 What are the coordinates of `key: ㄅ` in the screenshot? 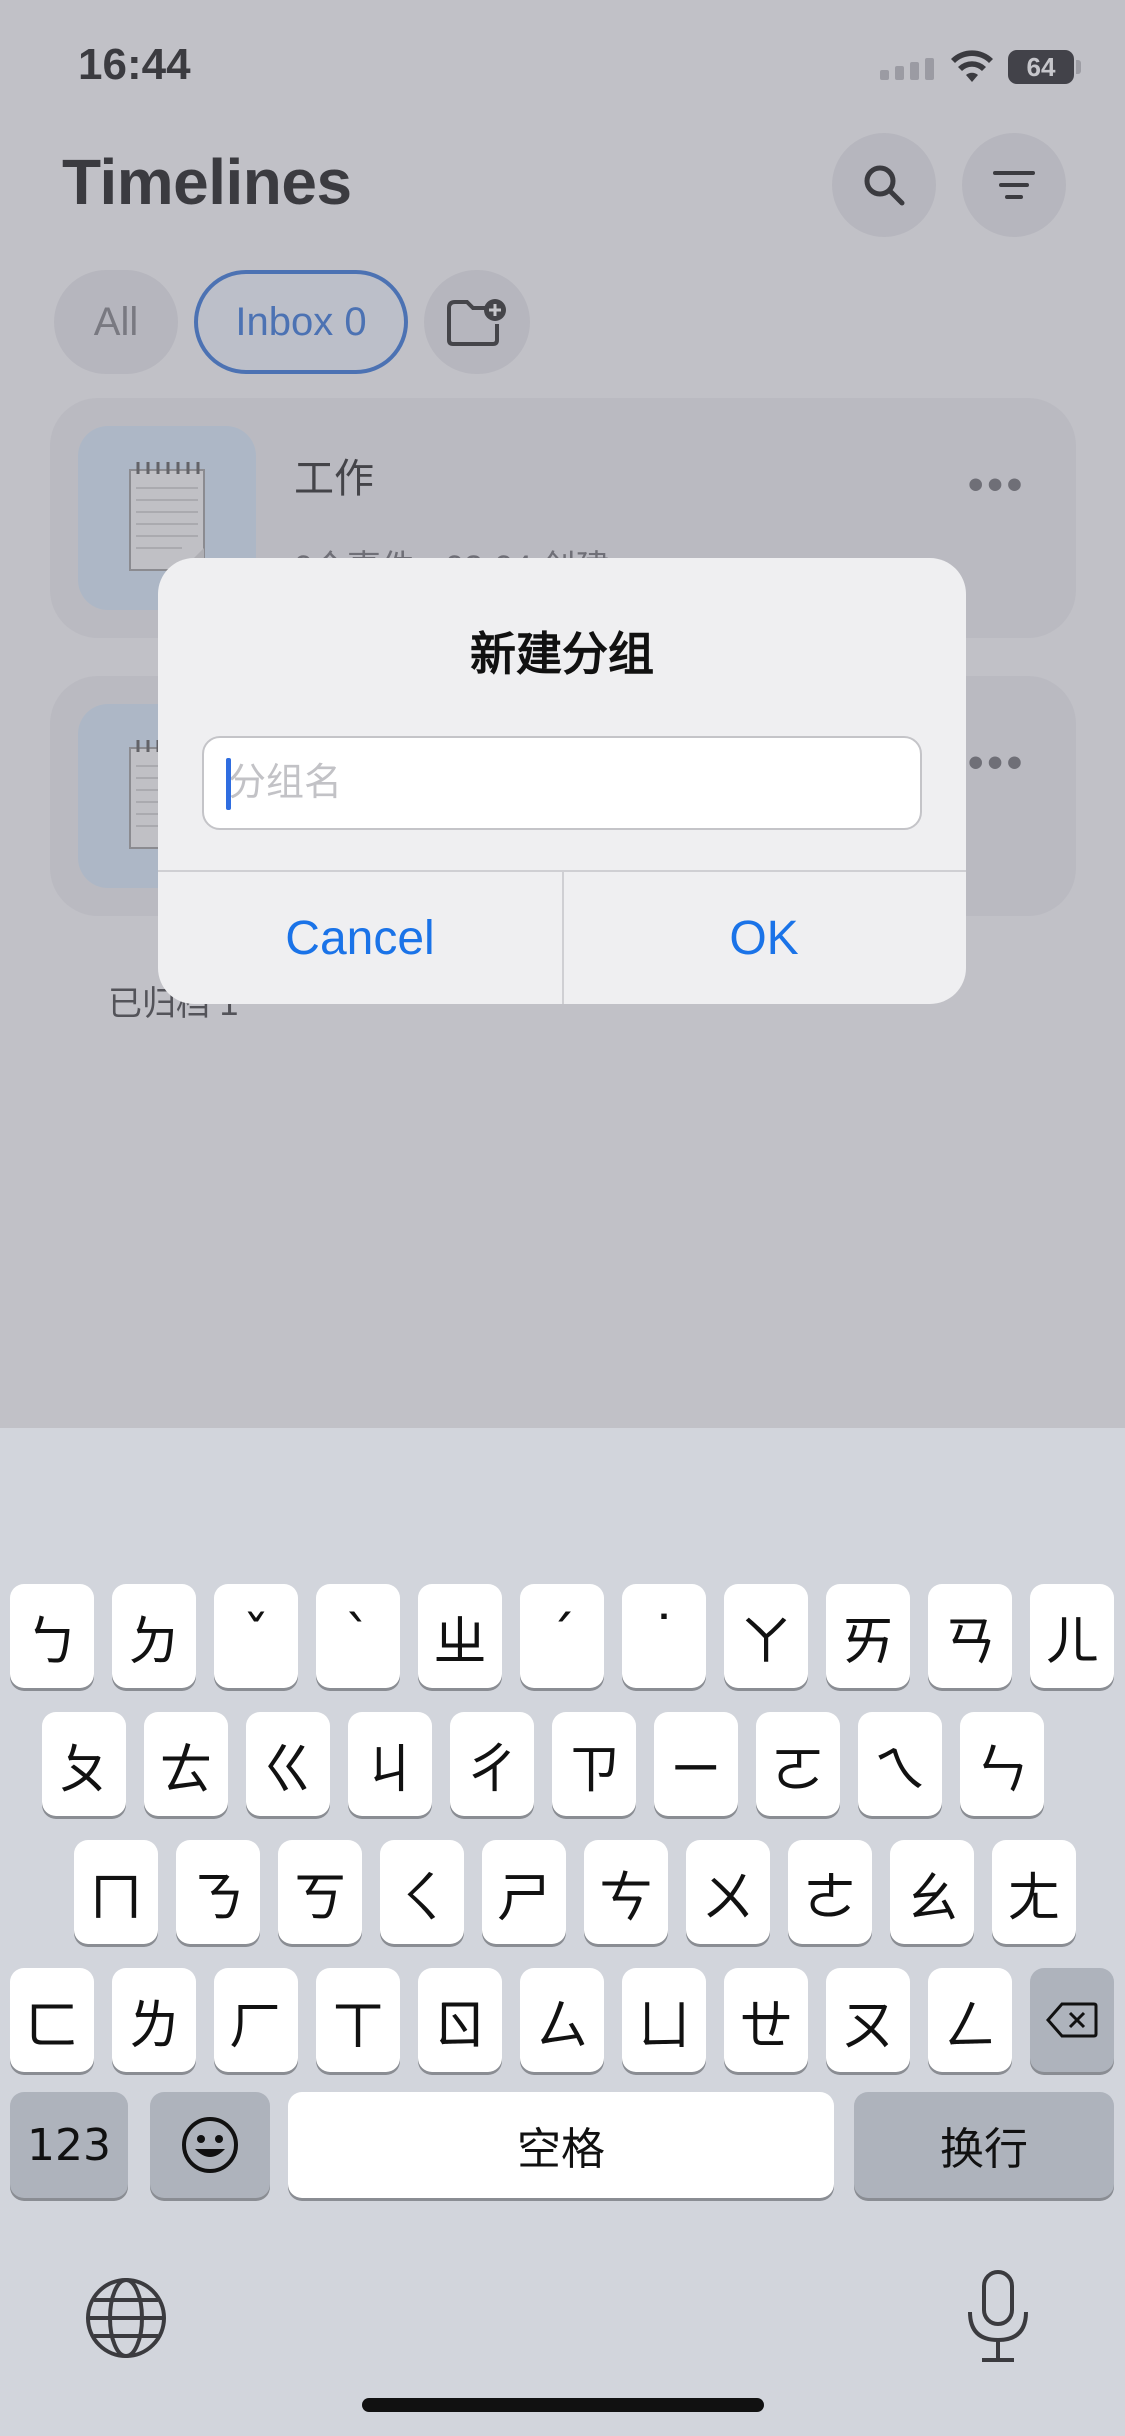 It's located at (52, 1636).